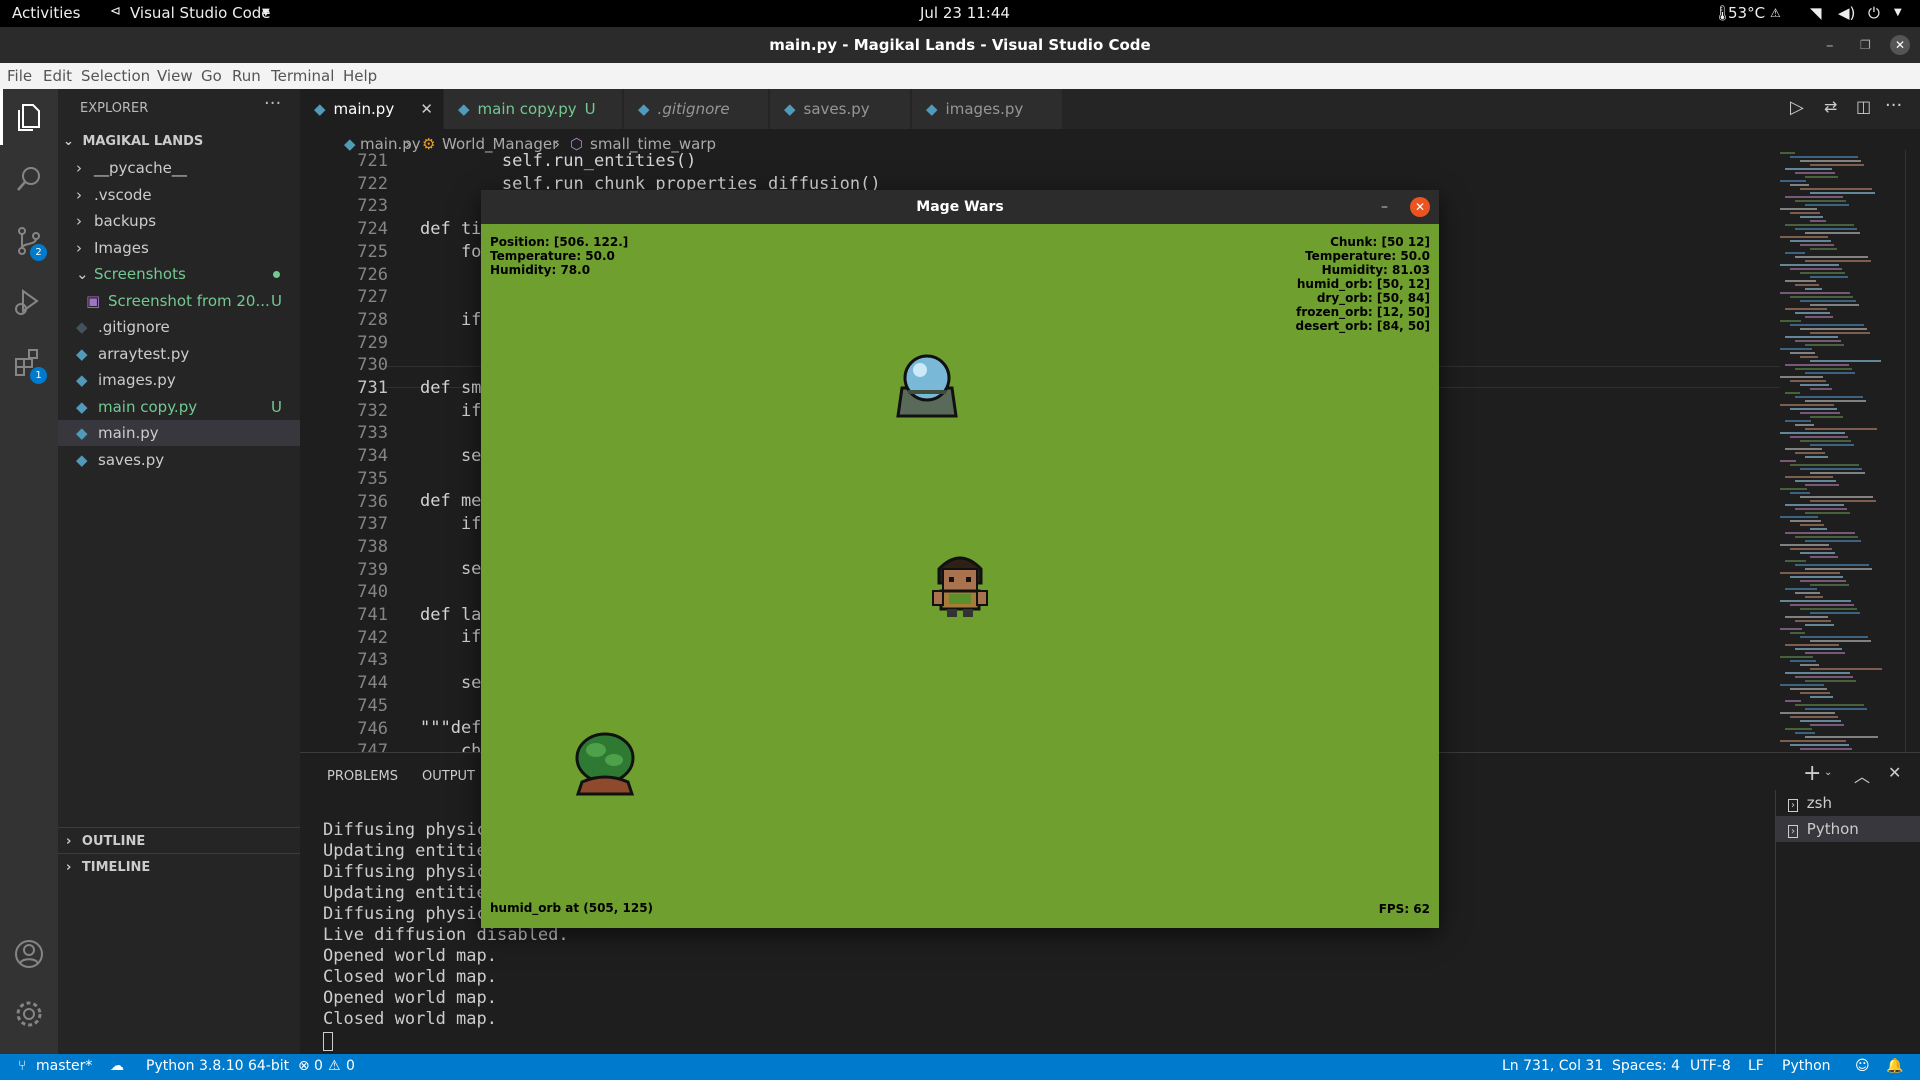 The image size is (1920, 1080). What do you see at coordinates (350, 1066) in the screenshot?
I see `warning-count: 0` at bounding box center [350, 1066].